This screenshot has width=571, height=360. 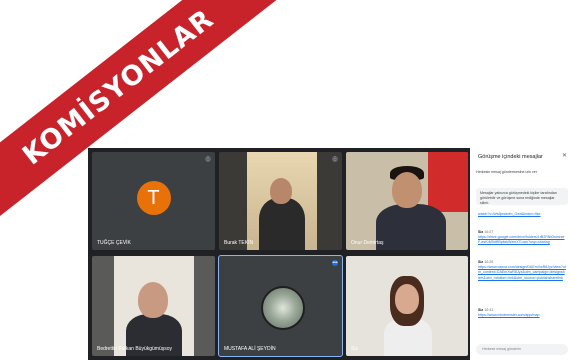 I want to click on message-link: https://www.mindmeister.com/app/map, so click(x=522, y=315).